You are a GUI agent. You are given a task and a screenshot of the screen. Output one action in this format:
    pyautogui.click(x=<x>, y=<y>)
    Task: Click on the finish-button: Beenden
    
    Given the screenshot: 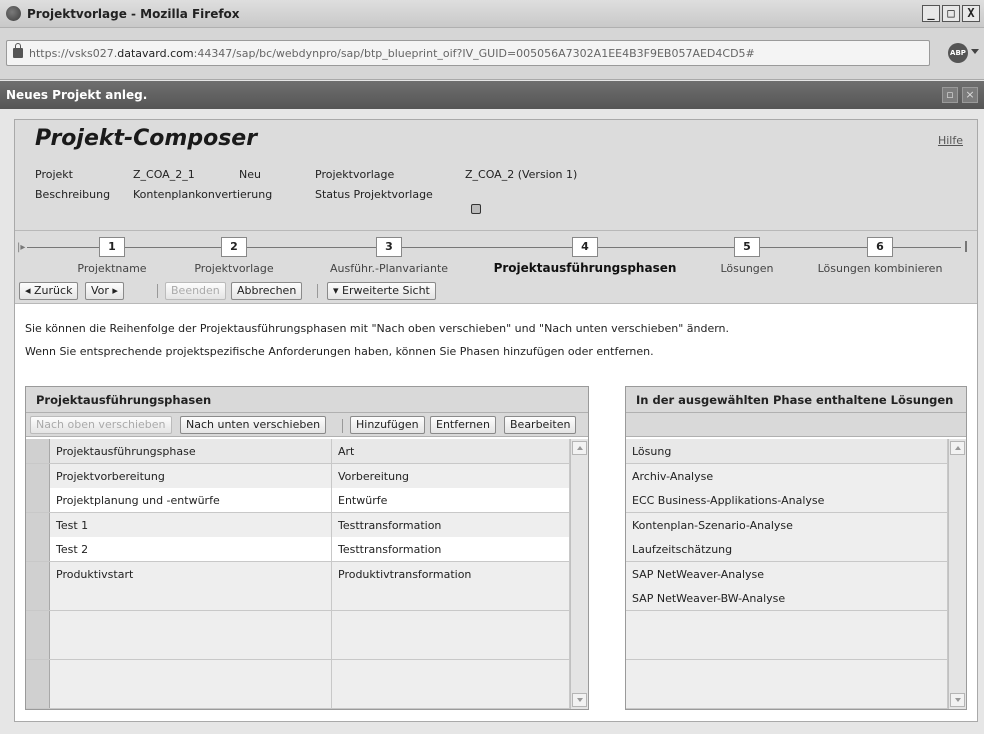 What is the action you would take?
    pyautogui.click(x=195, y=291)
    